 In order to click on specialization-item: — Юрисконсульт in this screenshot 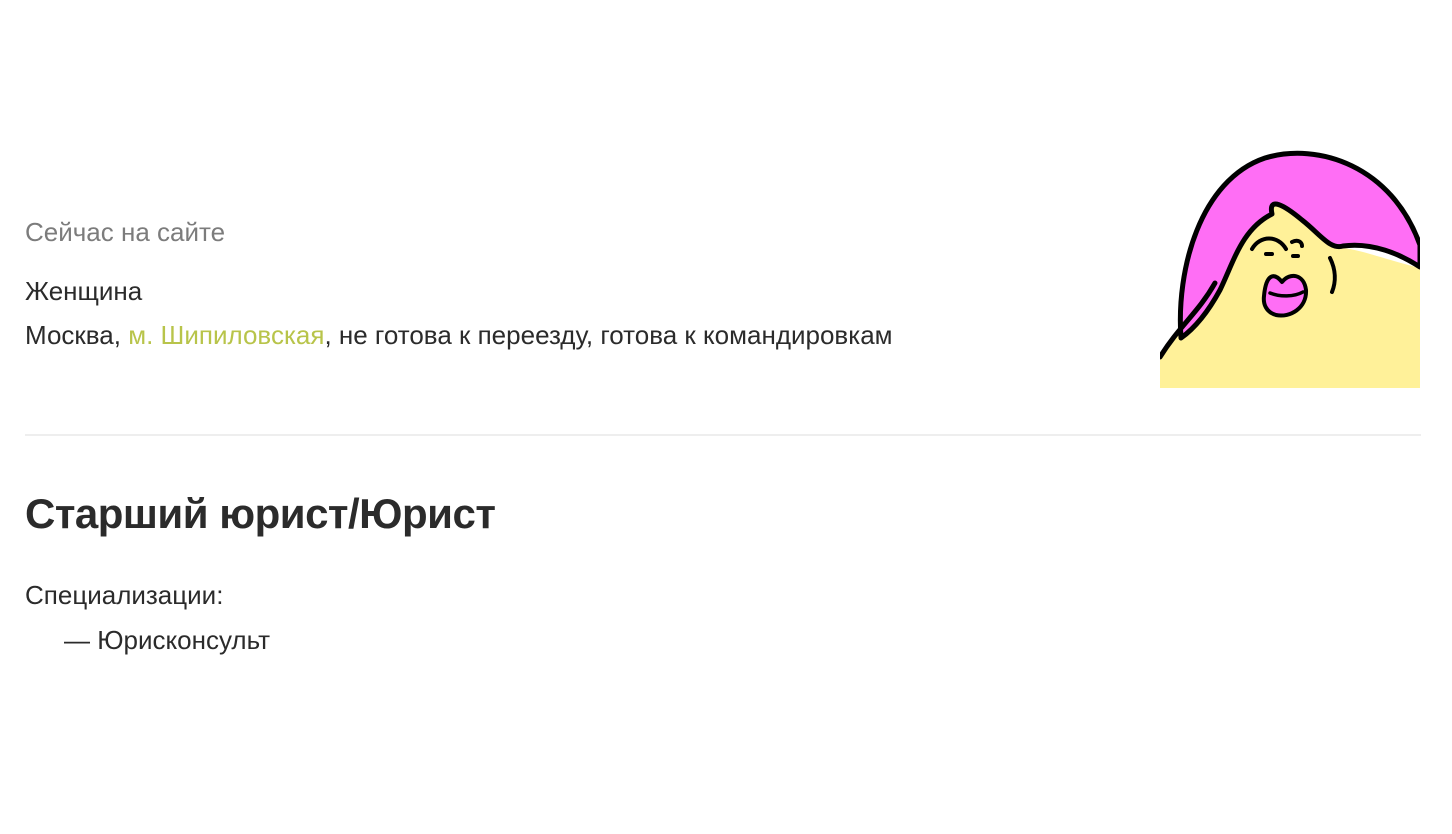, I will do `click(167, 640)`.